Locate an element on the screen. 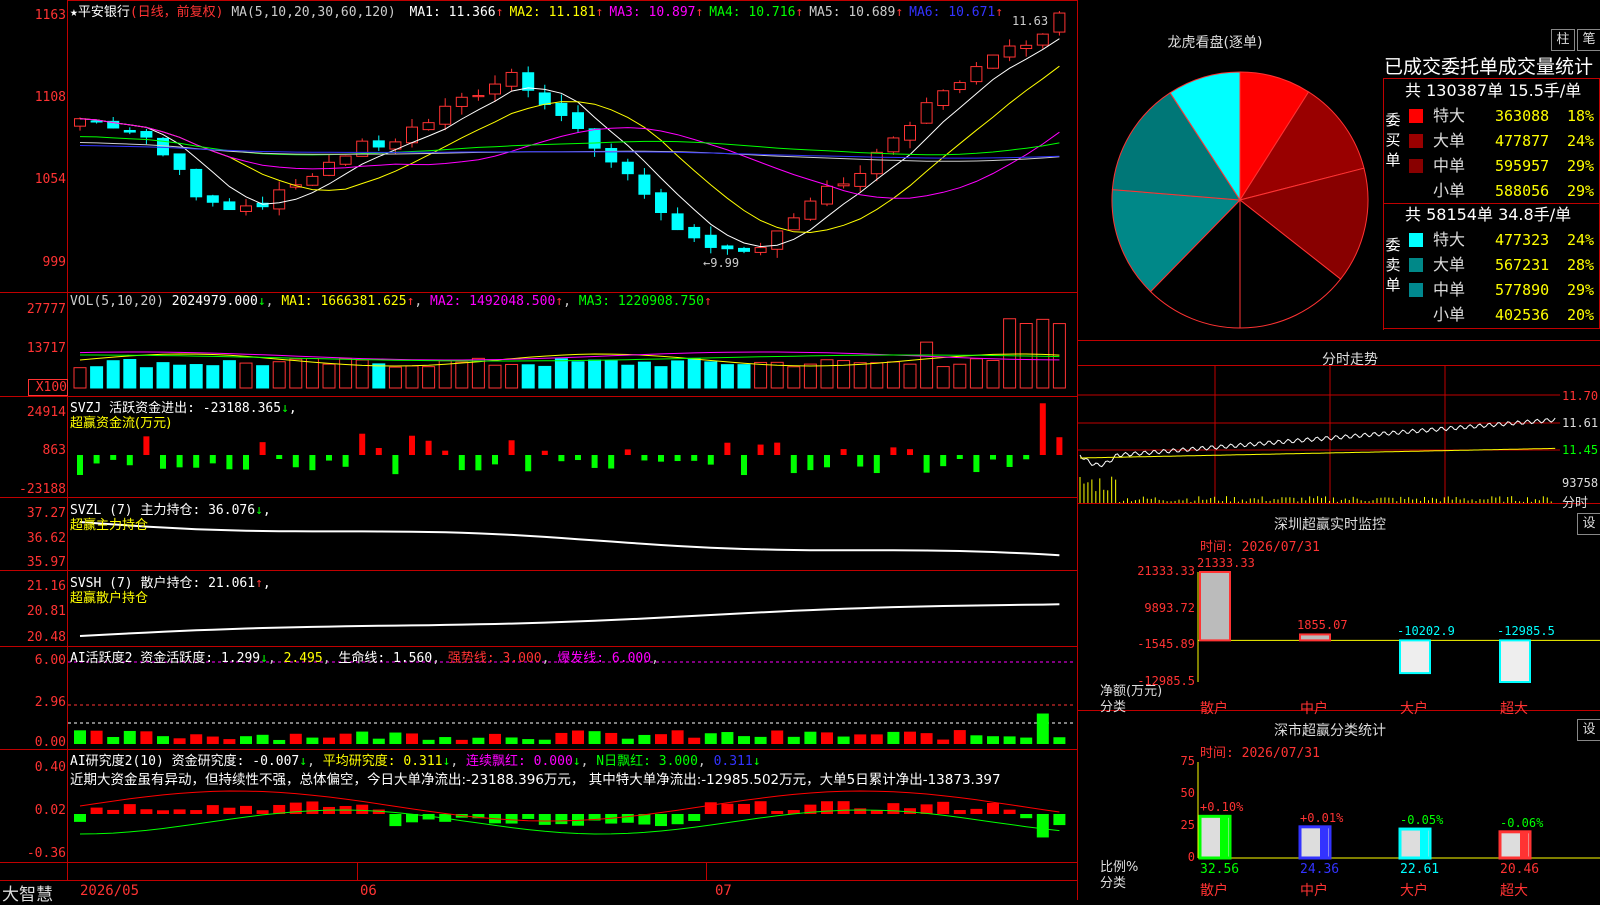 The width and height of the screenshot is (1600, 905). monitor-bar is located at coordinates (1515, 661).